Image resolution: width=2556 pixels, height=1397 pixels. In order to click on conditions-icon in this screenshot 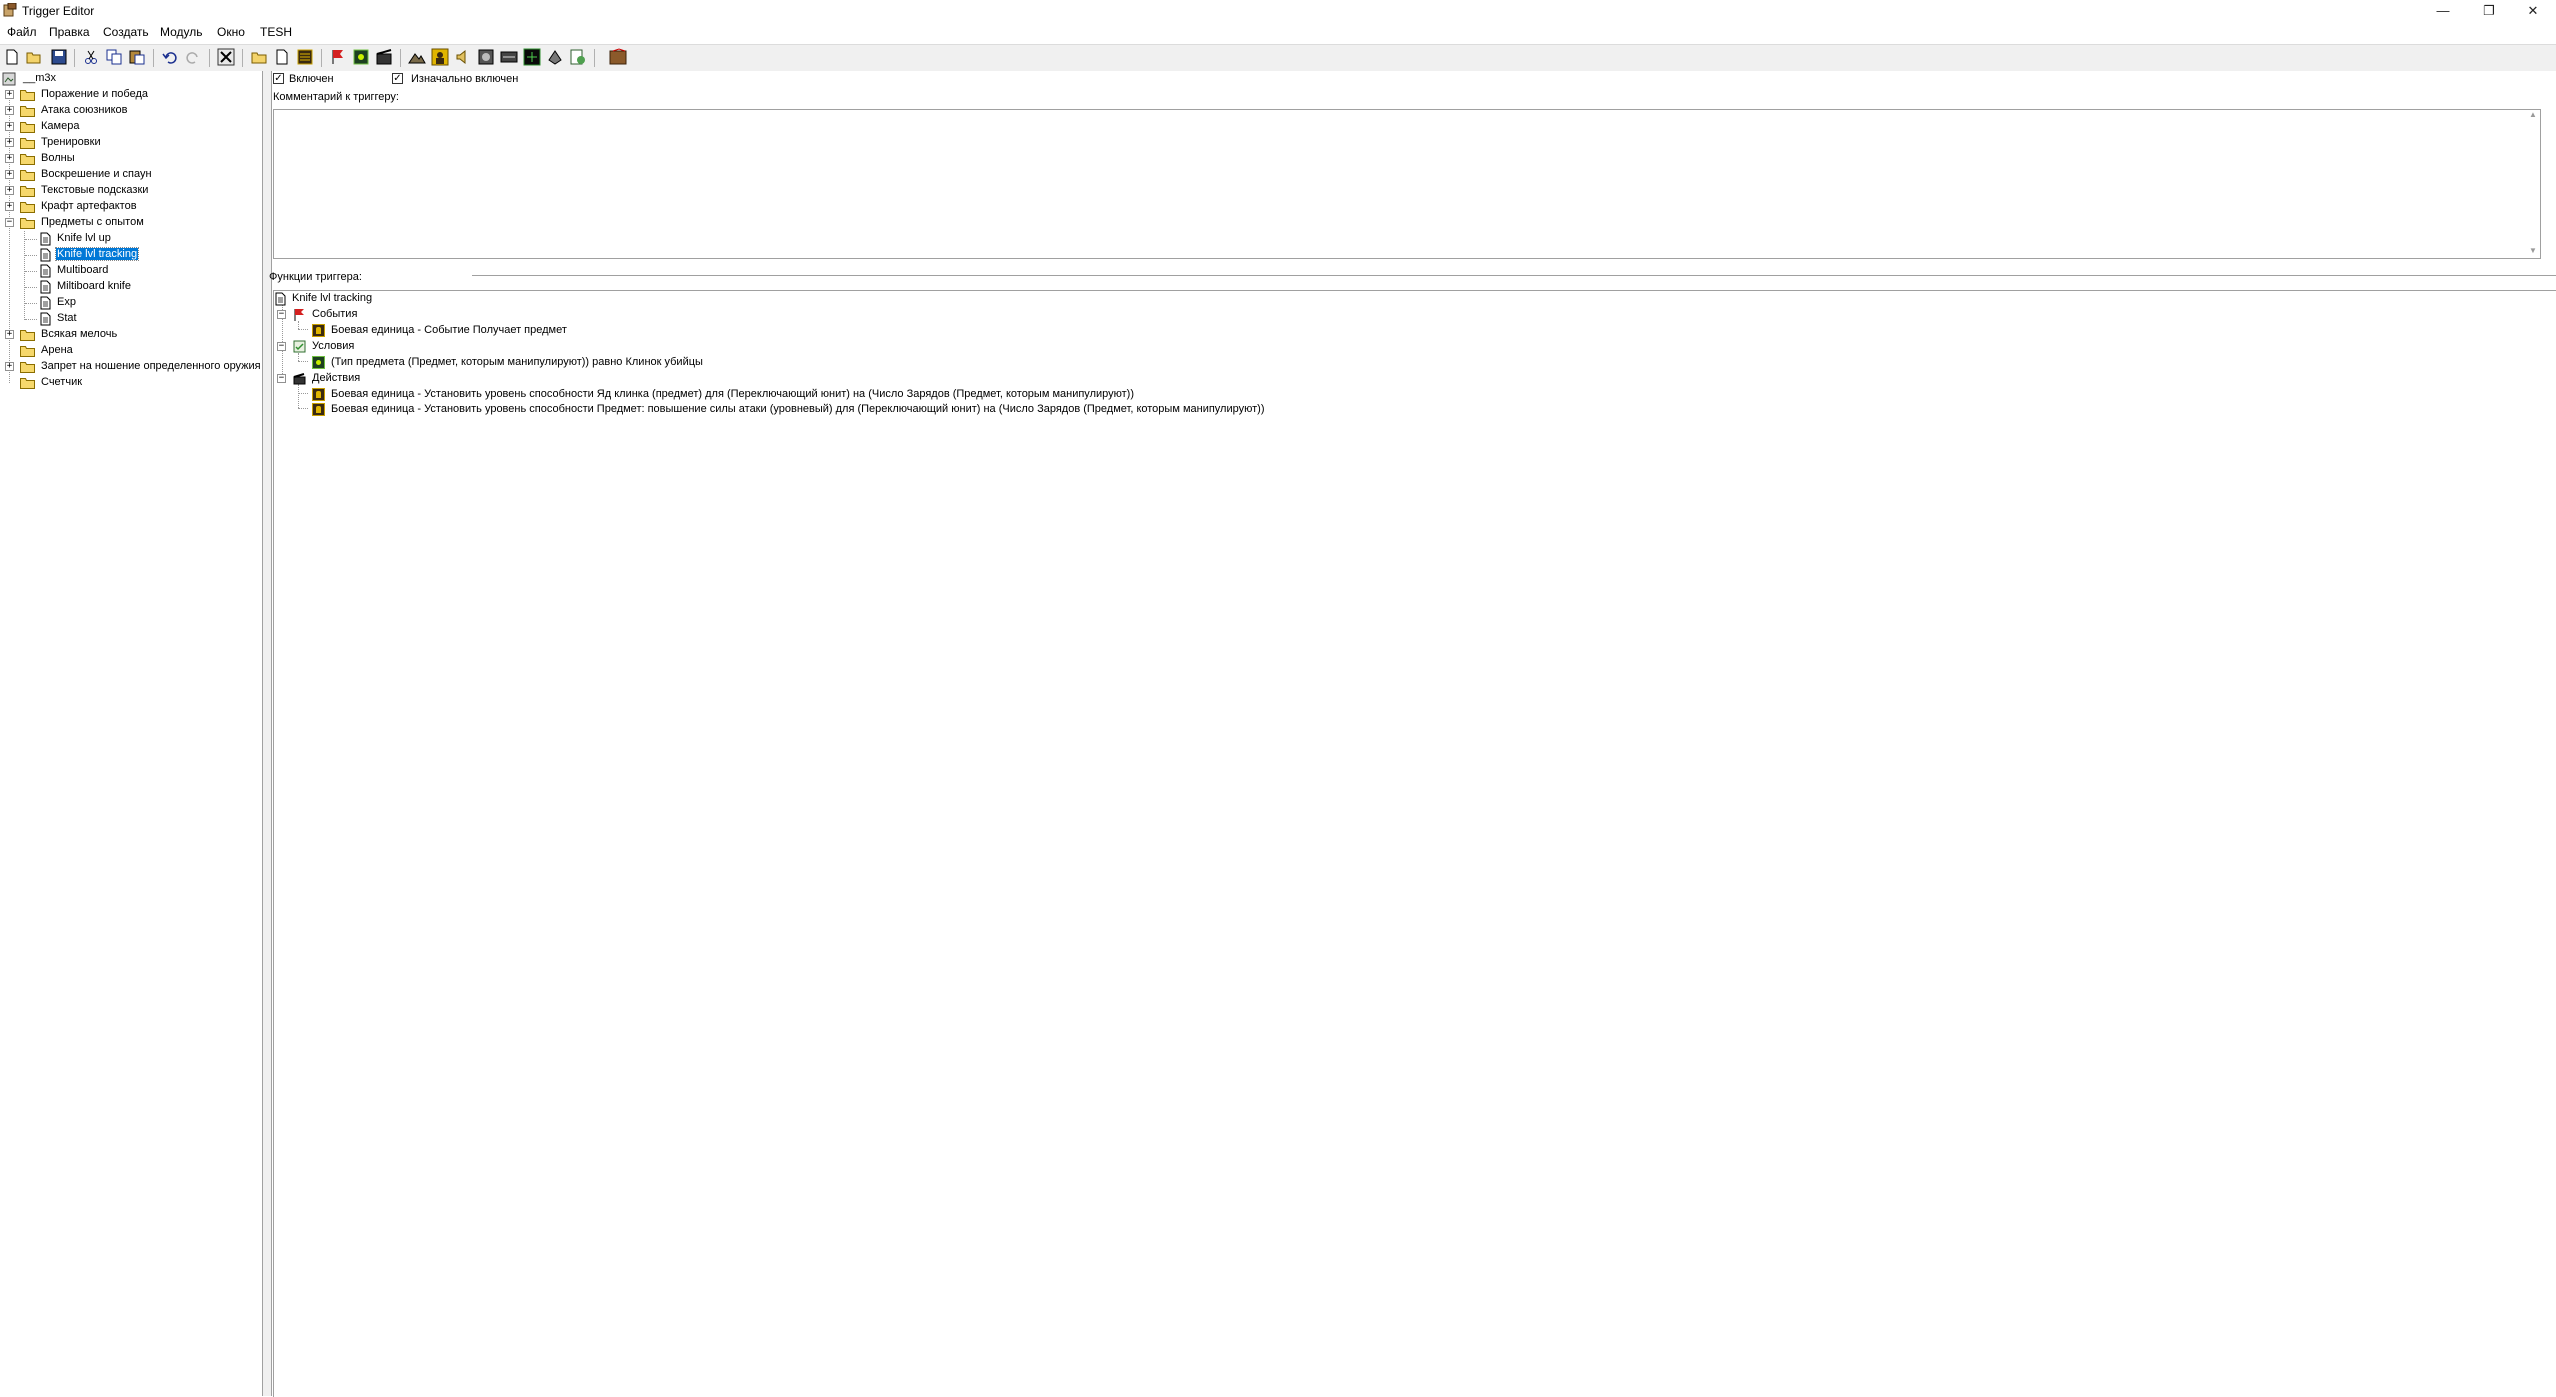, I will do `click(299, 346)`.